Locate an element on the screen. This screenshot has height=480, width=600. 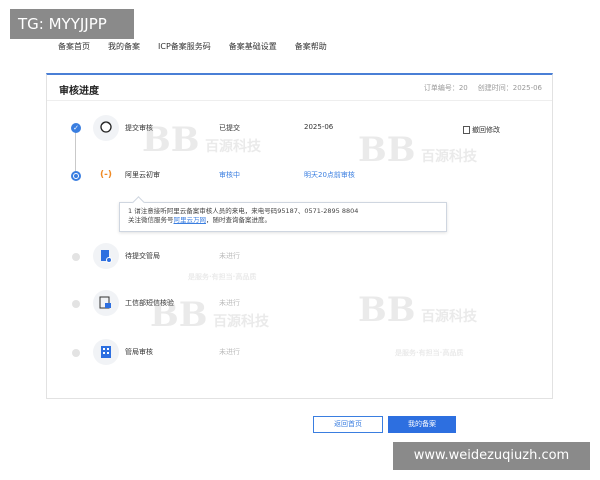
building-icon is located at coordinates (106, 352).